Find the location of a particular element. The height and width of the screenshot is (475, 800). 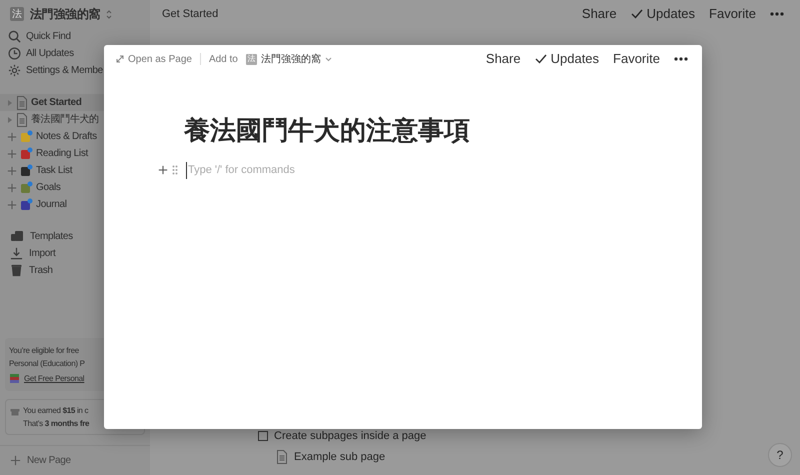

sidebar-page: Journal is located at coordinates (75, 204).